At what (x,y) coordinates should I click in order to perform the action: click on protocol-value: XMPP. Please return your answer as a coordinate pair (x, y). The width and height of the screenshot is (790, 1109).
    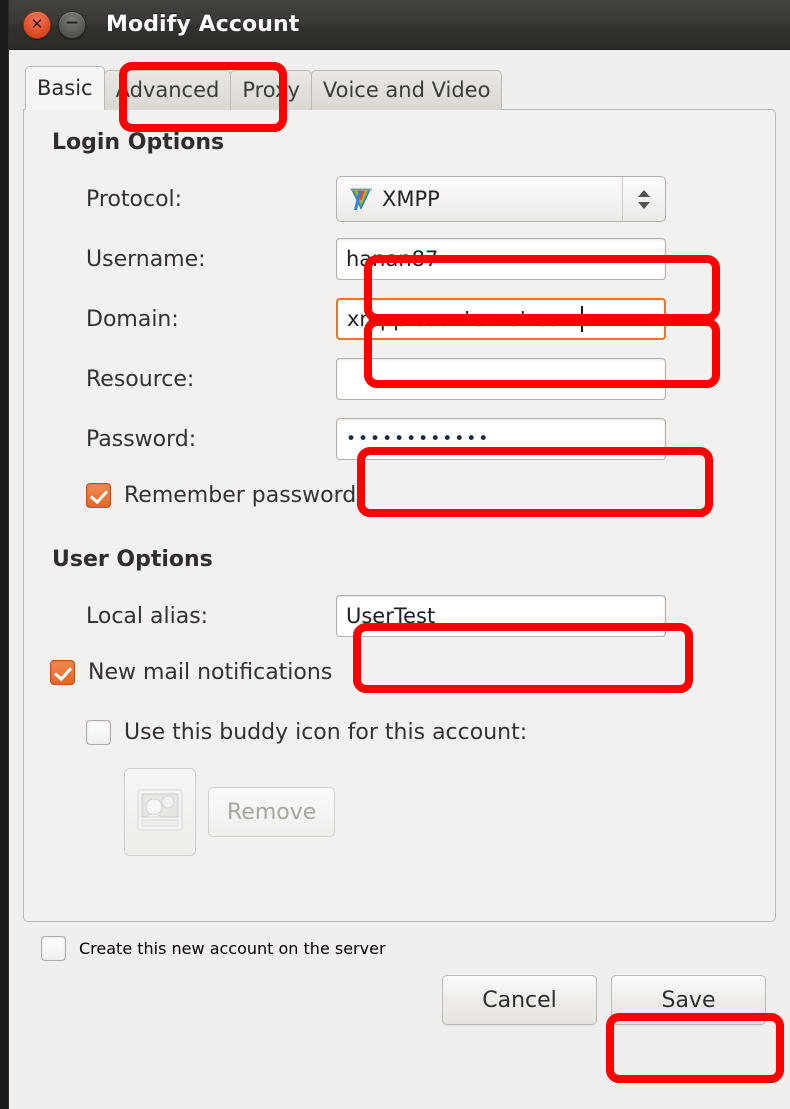
    Looking at the image, I should click on (411, 199).